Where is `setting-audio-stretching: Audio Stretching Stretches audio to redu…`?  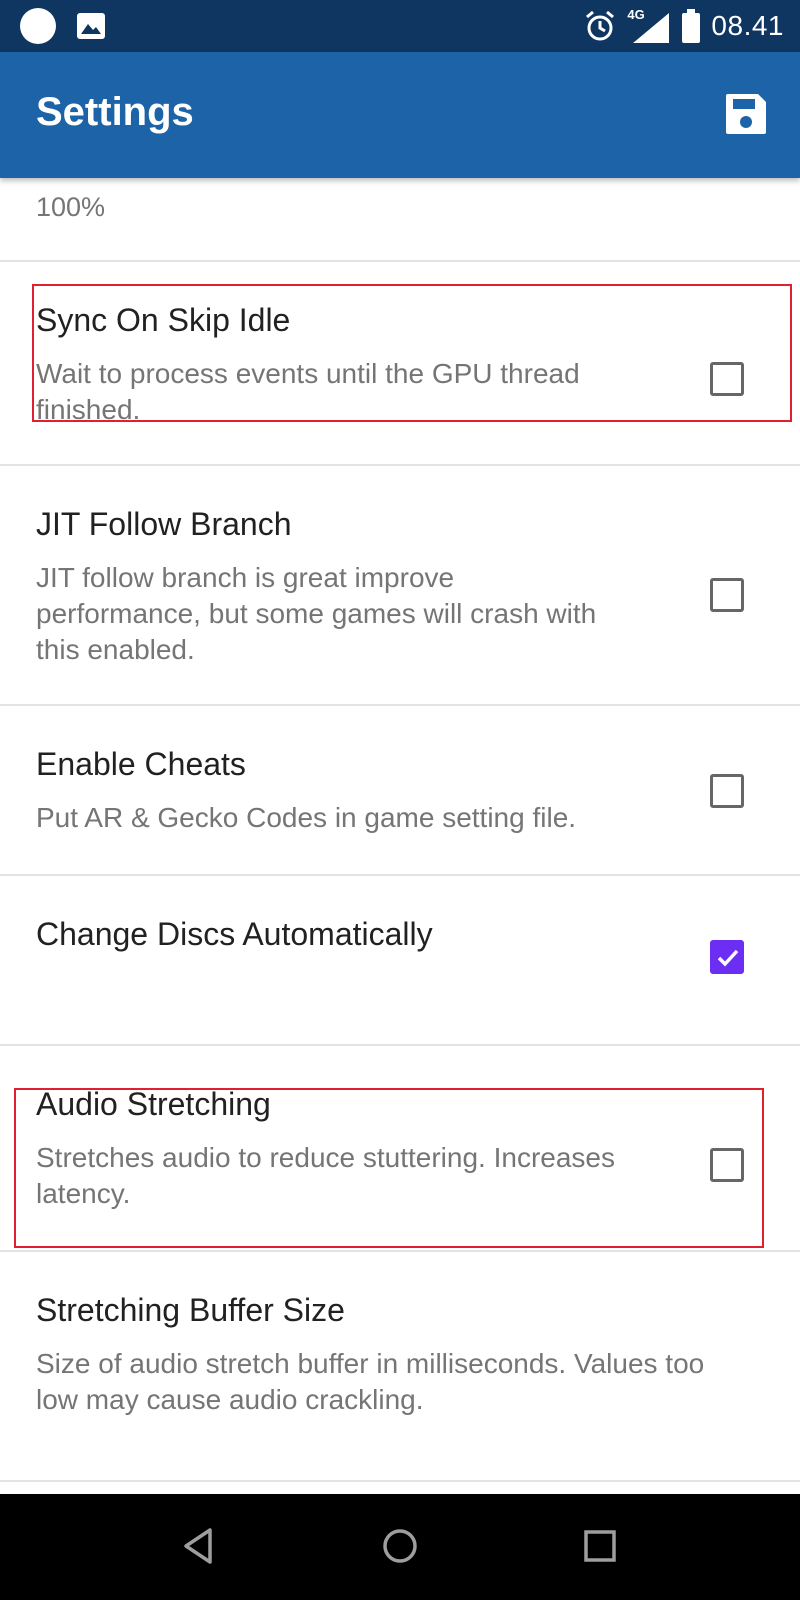 setting-audio-stretching: Audio Stretching Stretches audio to redu… is located at coordinates (400, 1149).